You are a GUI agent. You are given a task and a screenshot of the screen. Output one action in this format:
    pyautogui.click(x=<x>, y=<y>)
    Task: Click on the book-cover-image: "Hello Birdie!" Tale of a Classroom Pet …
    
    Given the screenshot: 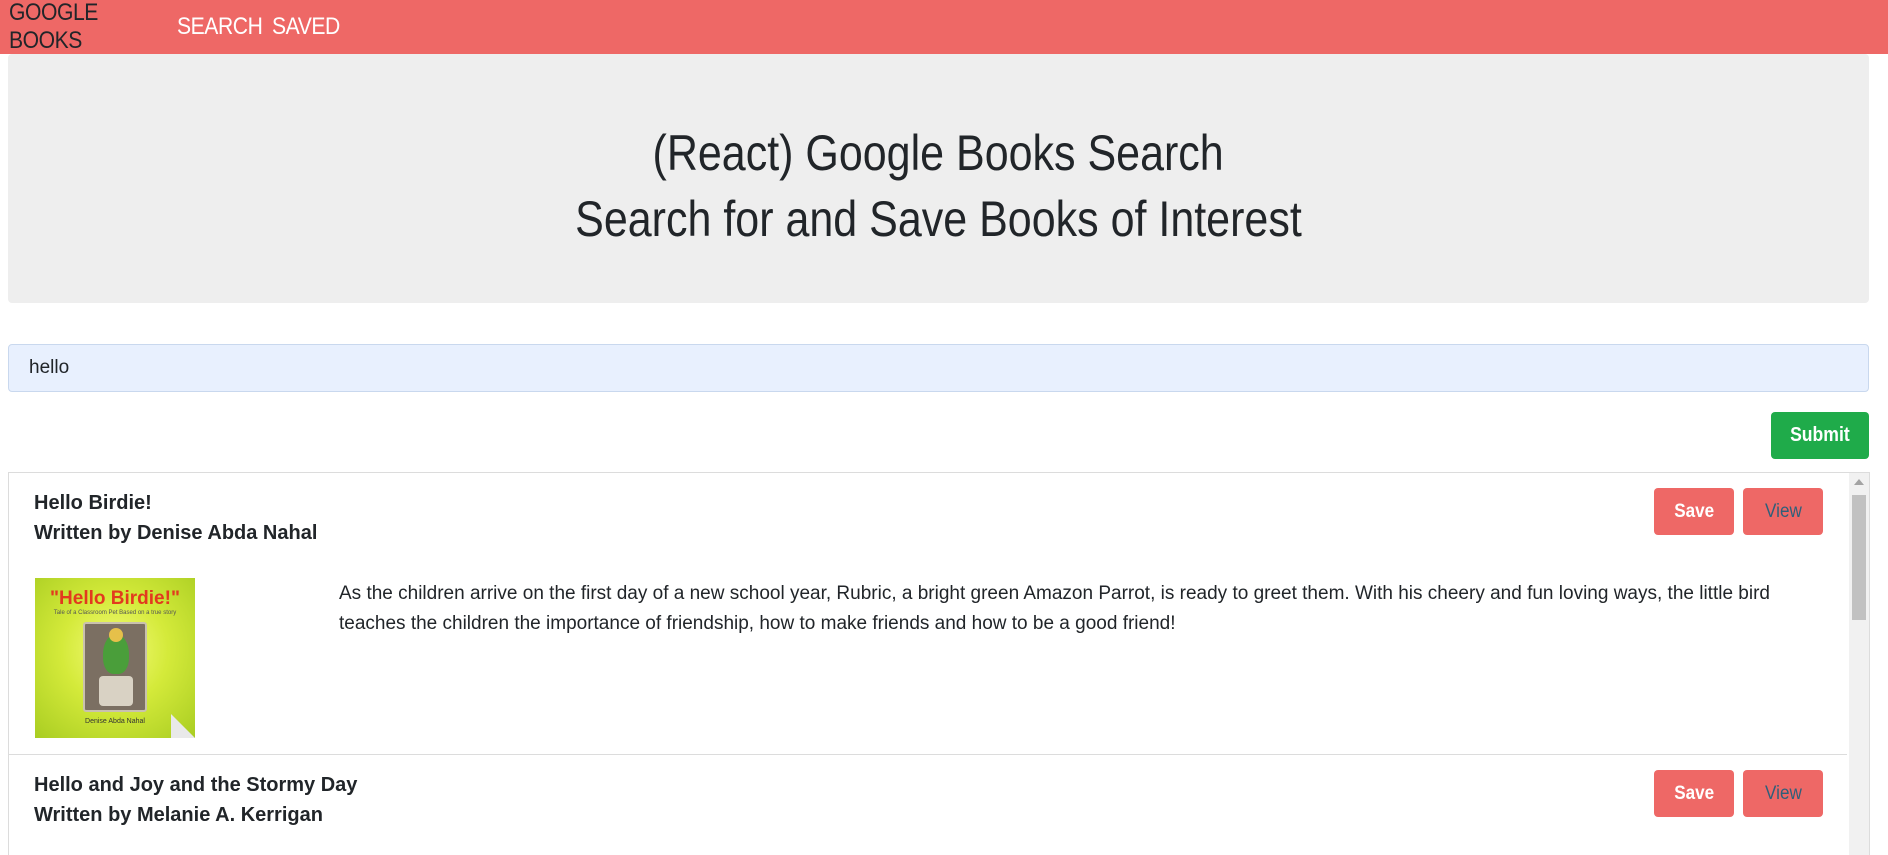 What is the action you would take?
    pyautogui.click(x=115, y=658)
    